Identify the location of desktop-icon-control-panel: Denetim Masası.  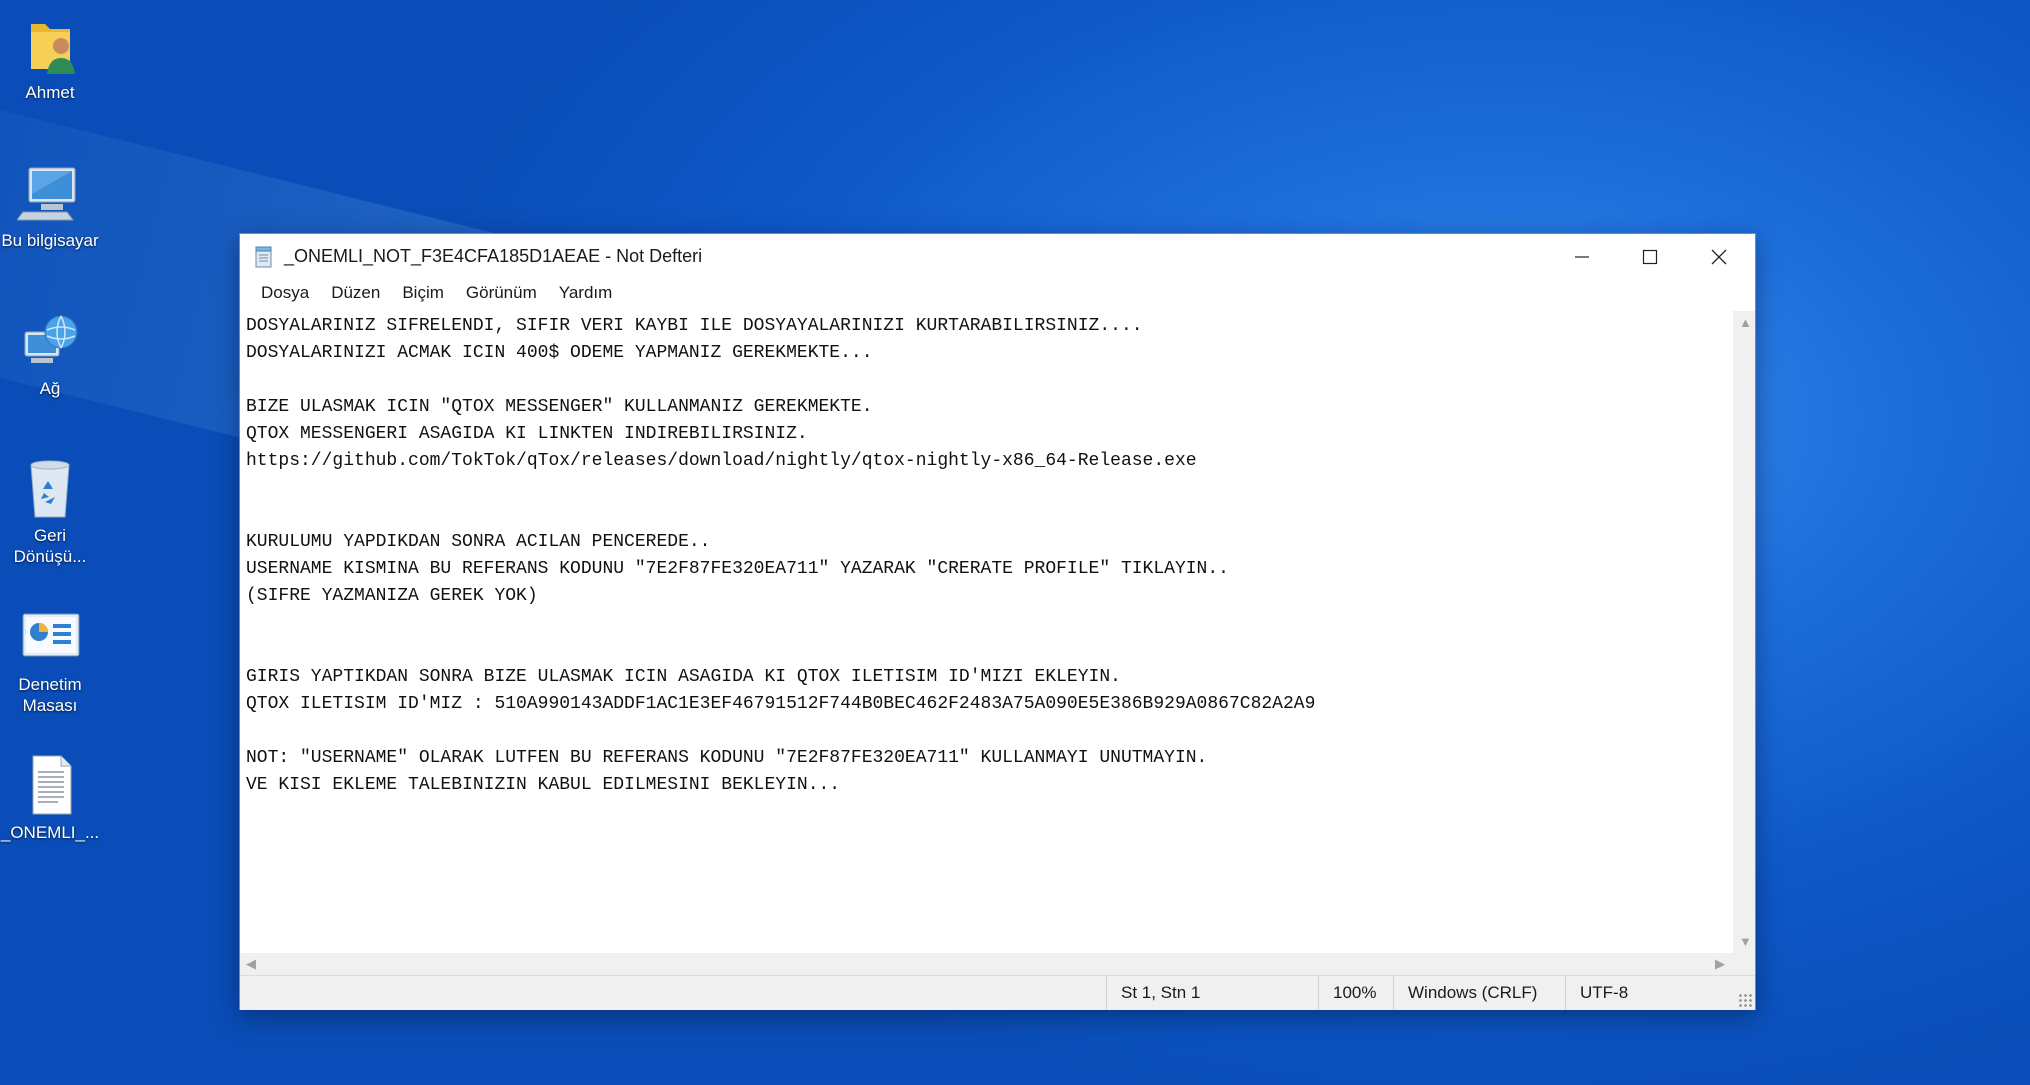
(50, 660).